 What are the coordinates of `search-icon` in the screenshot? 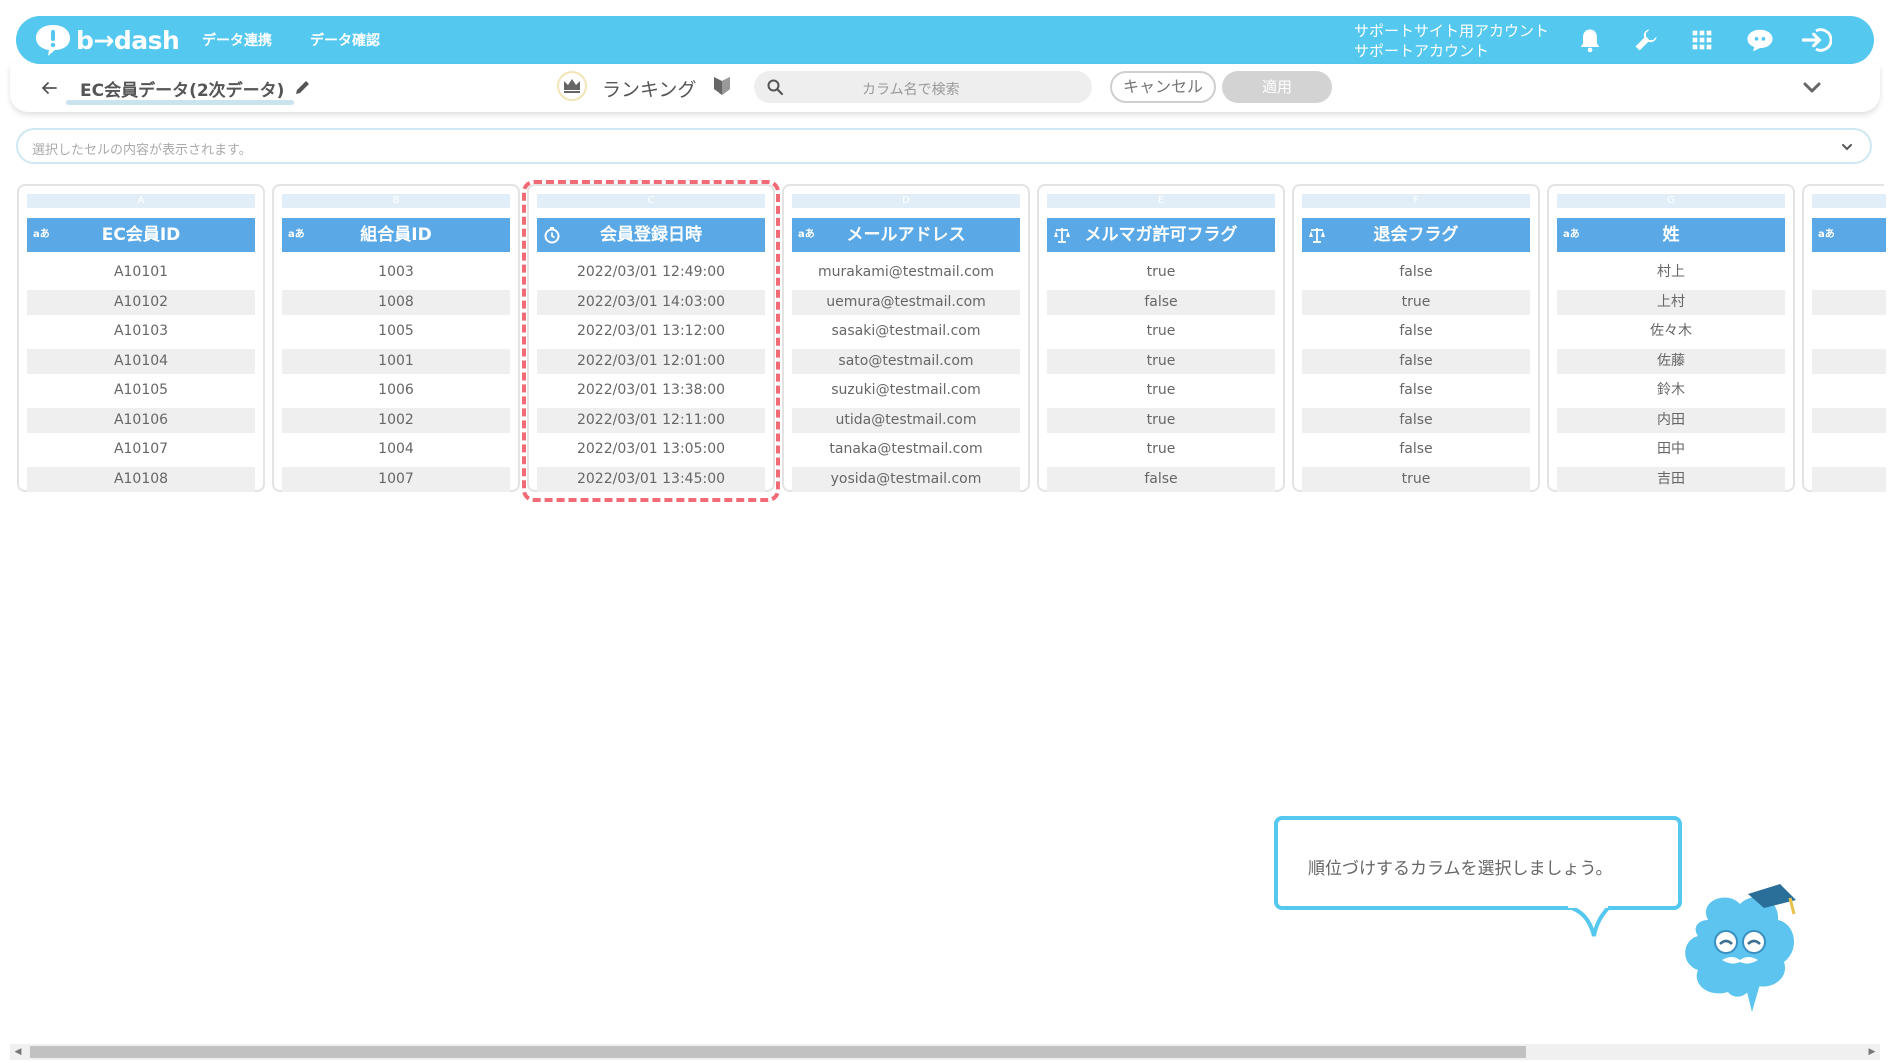 It's located at (775, 87).